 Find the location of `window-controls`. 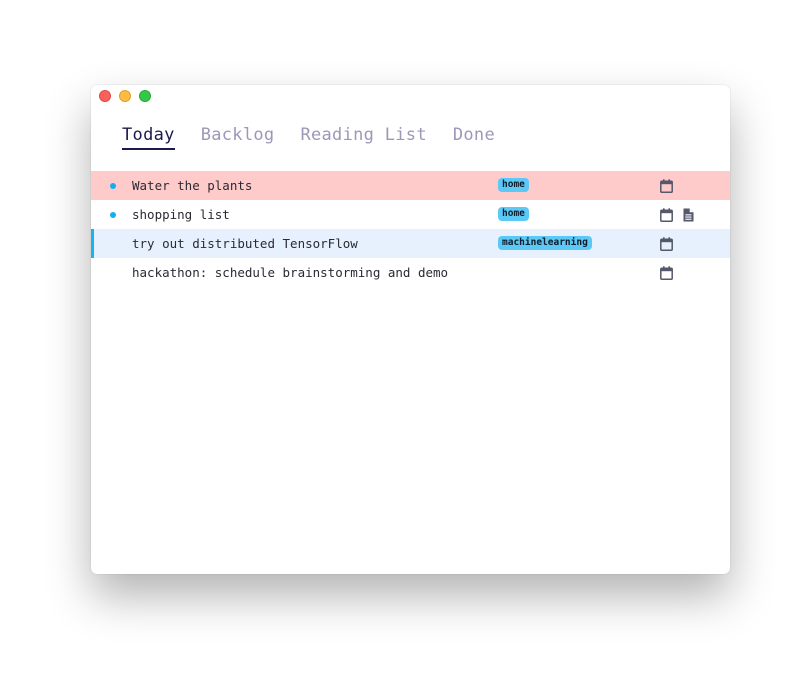

window-controls is located at coordinates (125, 96).